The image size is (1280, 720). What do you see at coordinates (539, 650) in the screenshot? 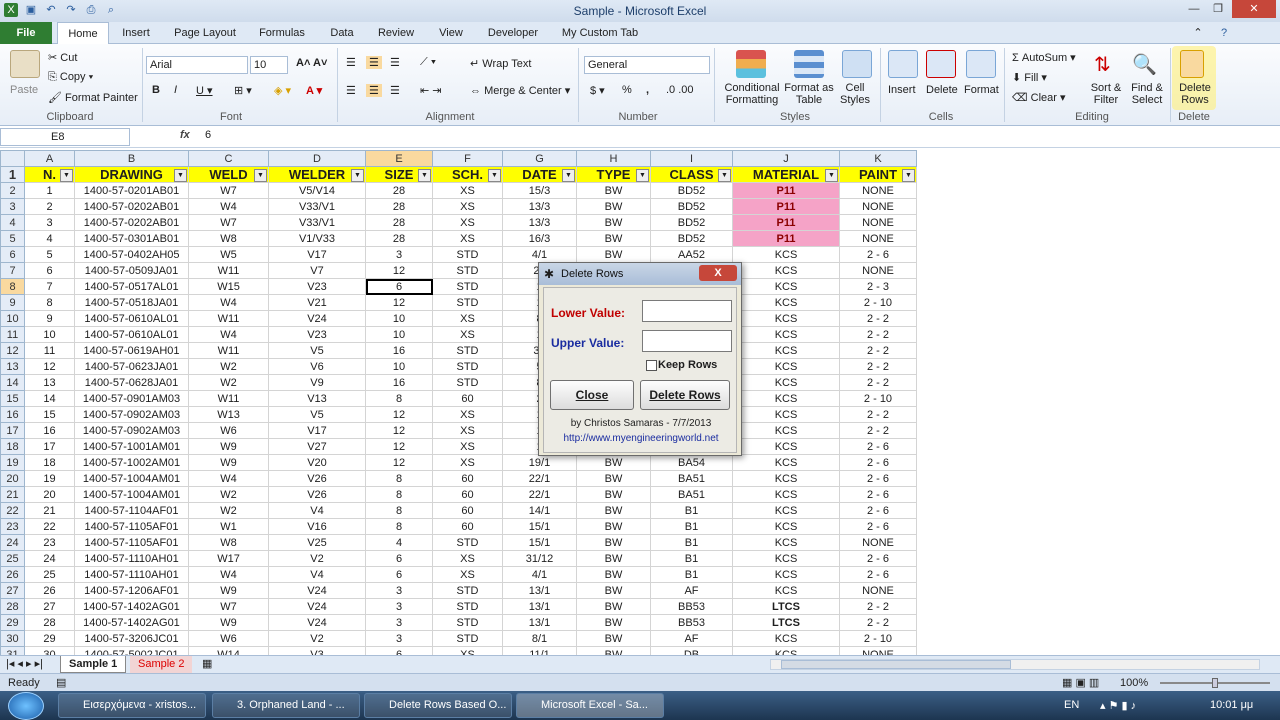
I see `table-cell: 11/1` at bounding box center [539, 650].